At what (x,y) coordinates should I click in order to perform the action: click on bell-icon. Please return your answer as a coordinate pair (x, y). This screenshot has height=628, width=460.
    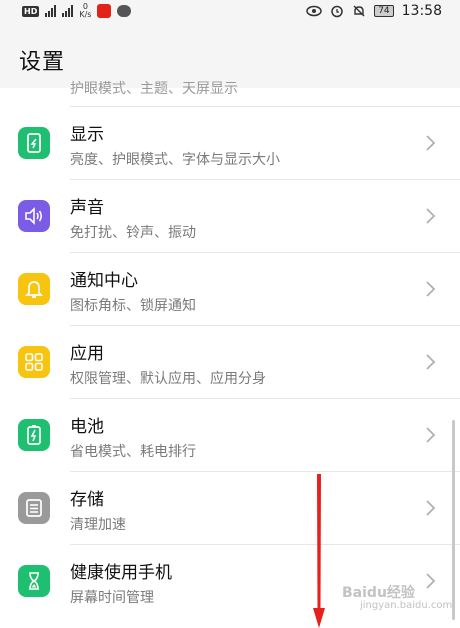
    Looking at the image, I should click on (34, 289).